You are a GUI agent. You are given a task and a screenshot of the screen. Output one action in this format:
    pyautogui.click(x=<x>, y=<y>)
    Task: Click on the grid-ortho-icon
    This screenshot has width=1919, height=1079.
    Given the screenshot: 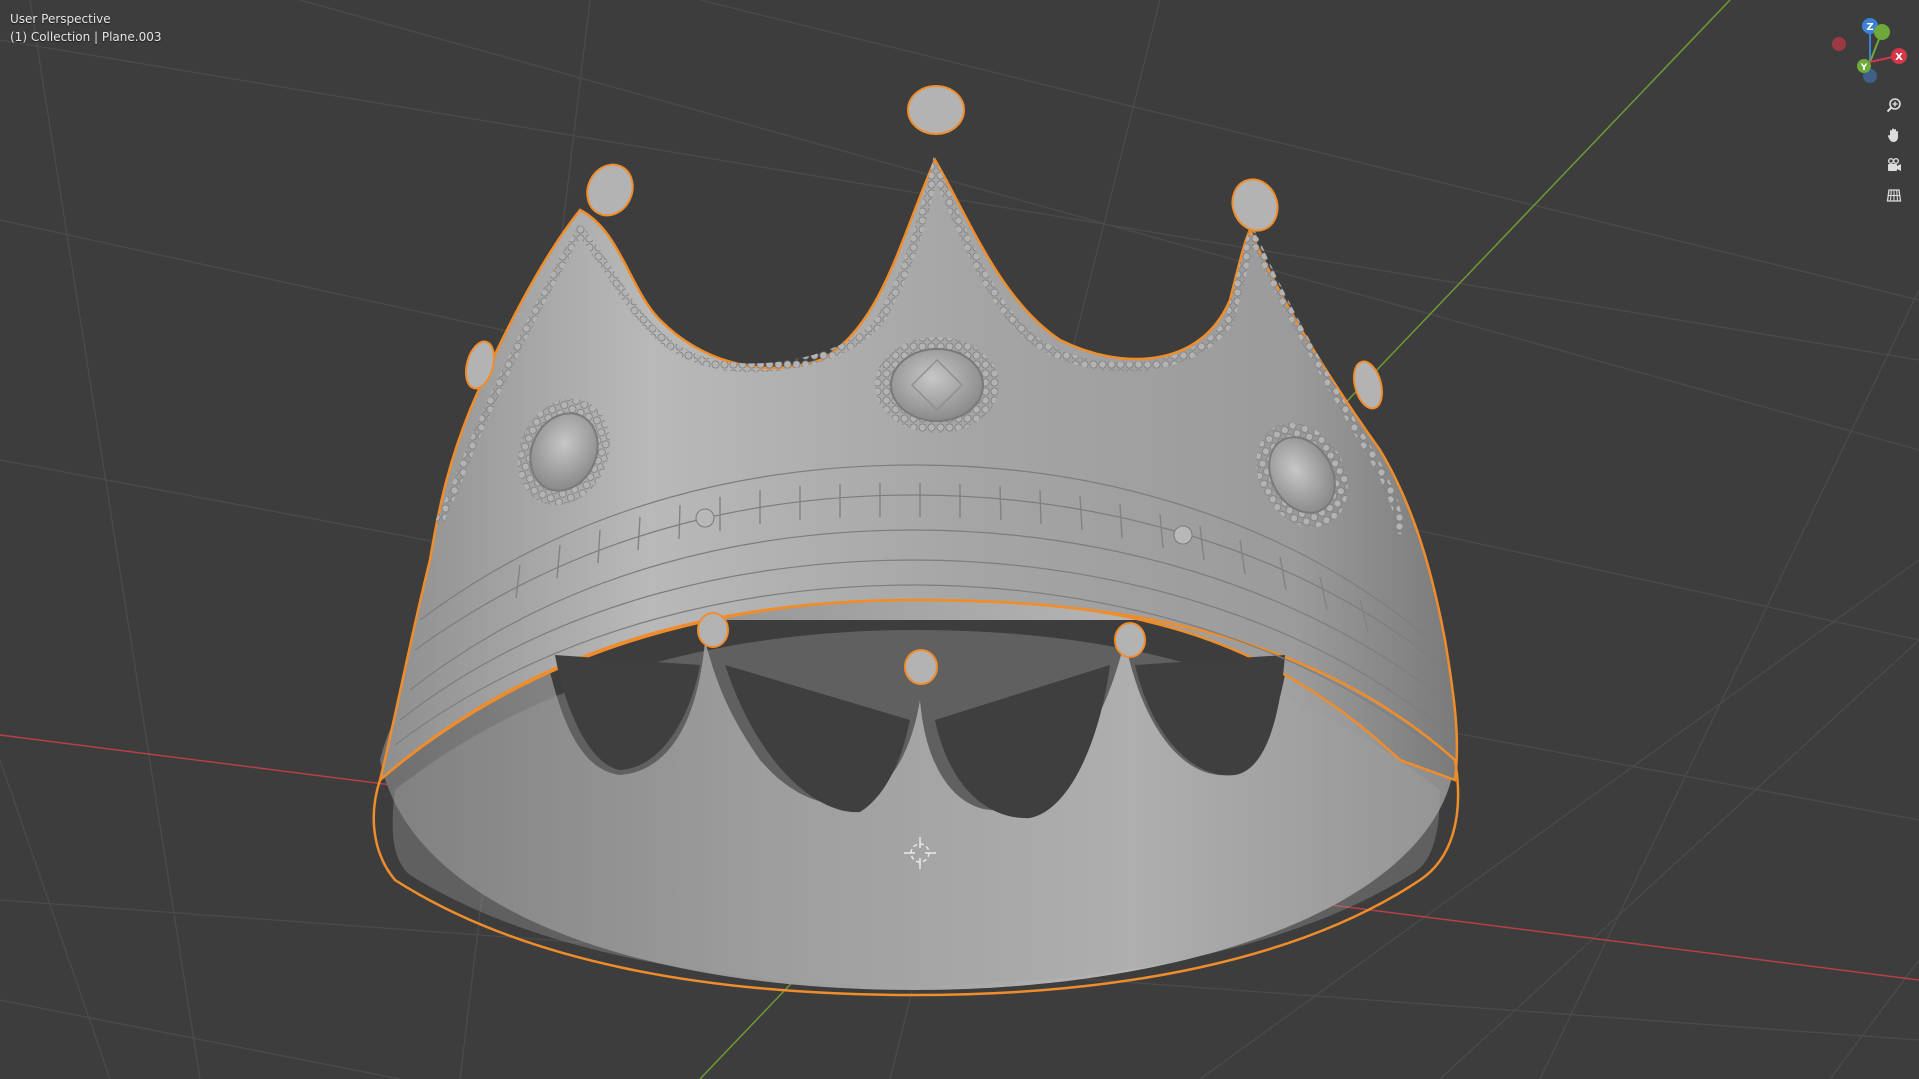 What is the action you would take?
    pyautogui.click(x=1894, y=195)
    